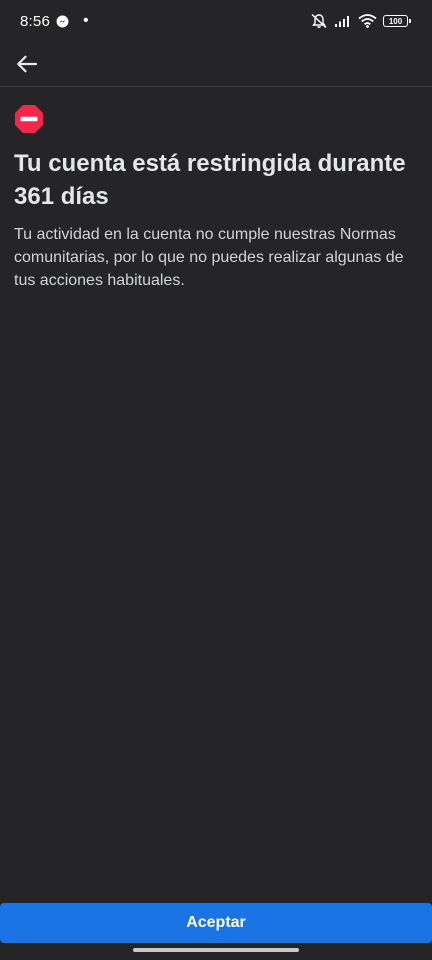  I want to click on back-button, so click(27, 64).